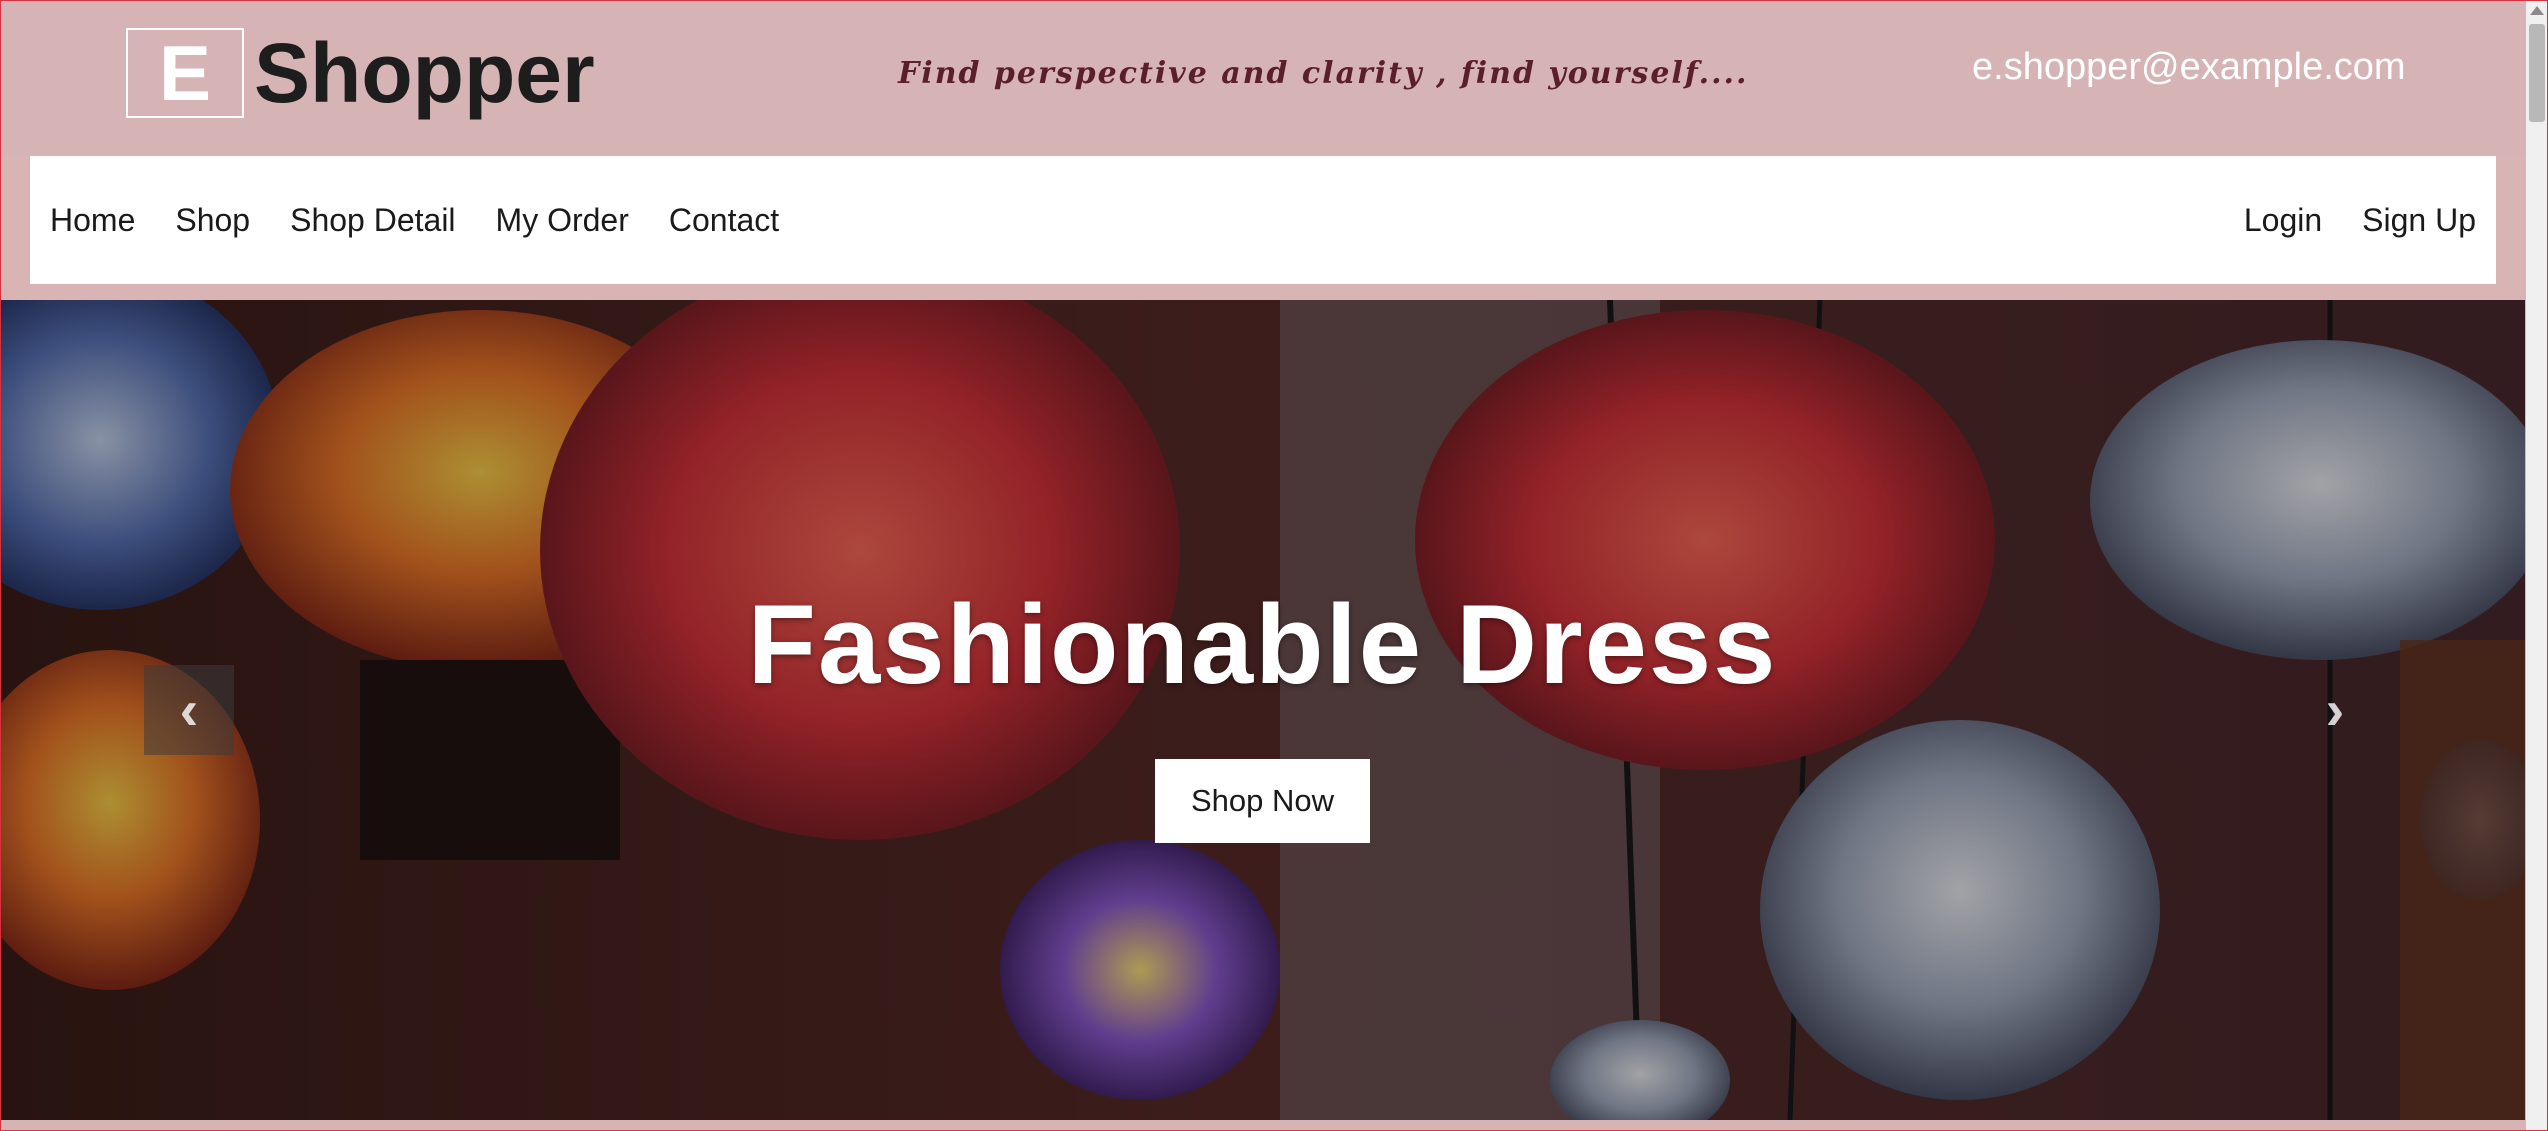 The height and width of the screenshot is (1131, 2548). What do you see at coordinates (372, 220) in the screenshot?
I see `nav-shop-detail: Shop Detail` at bounding box center [372, 220].